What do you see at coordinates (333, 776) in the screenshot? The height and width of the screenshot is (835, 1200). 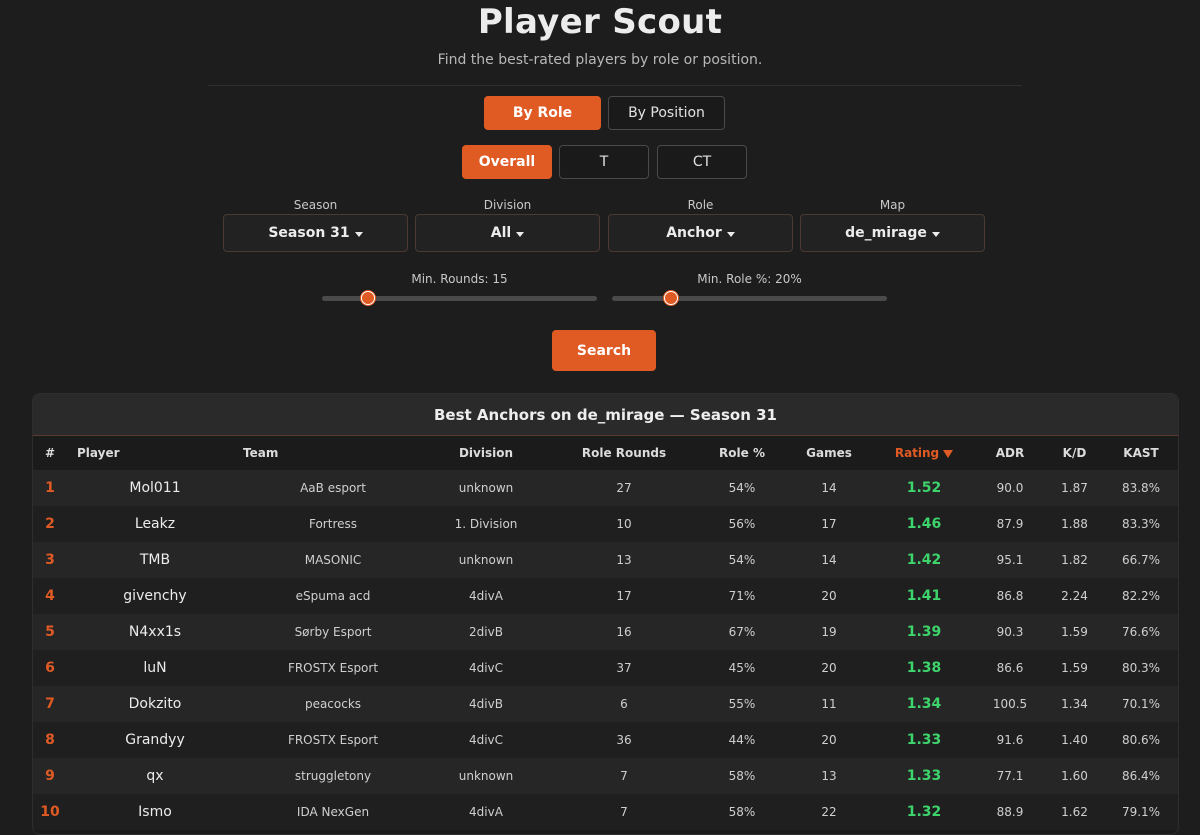 I see `team-cell: struggletony` at bounding box center [333, 776].